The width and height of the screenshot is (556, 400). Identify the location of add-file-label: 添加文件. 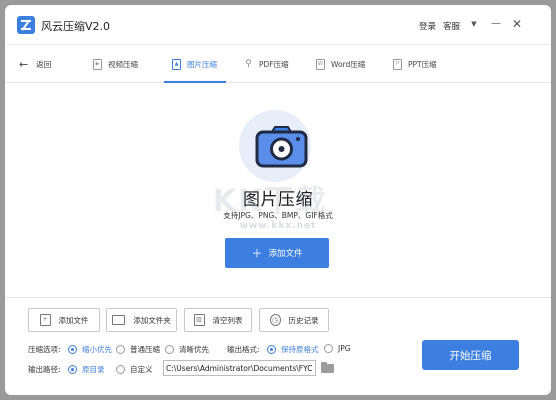
(285, 254).